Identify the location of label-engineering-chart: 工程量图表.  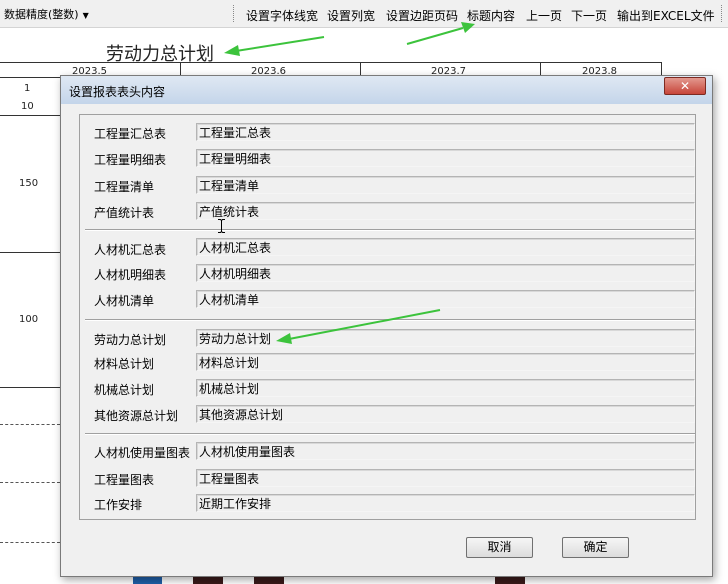
(124, 480).